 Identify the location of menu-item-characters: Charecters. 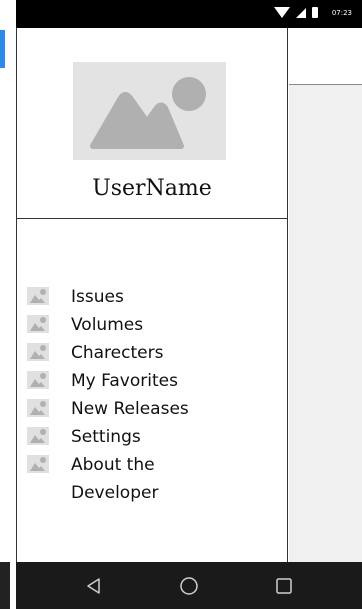
(124, 352).